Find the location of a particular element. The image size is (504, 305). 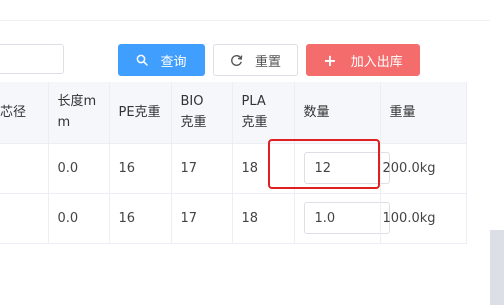

cell-weight: 100.0kg is located at coordinates (423, 218).